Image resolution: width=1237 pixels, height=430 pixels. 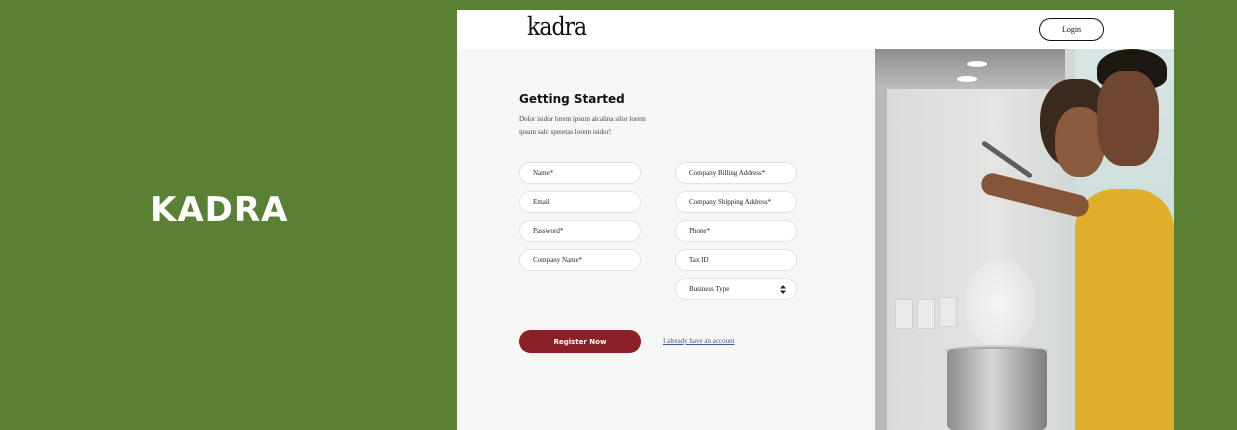 I want to click on tax-id-field: Tax ID, so click(x=736, y=260).